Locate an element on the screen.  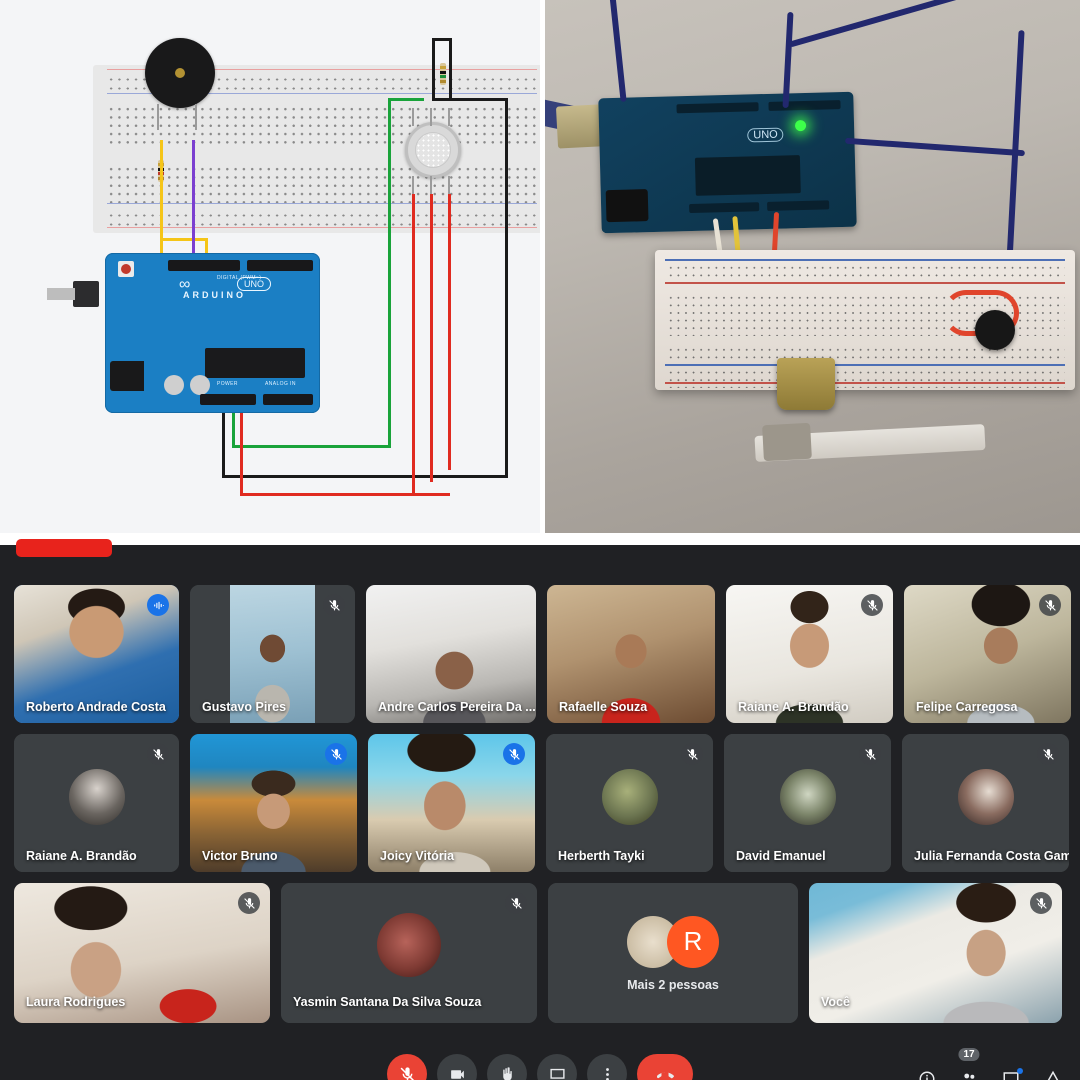
participant-name: Roberto Andrade Costa is located at coordinates (96, 707).